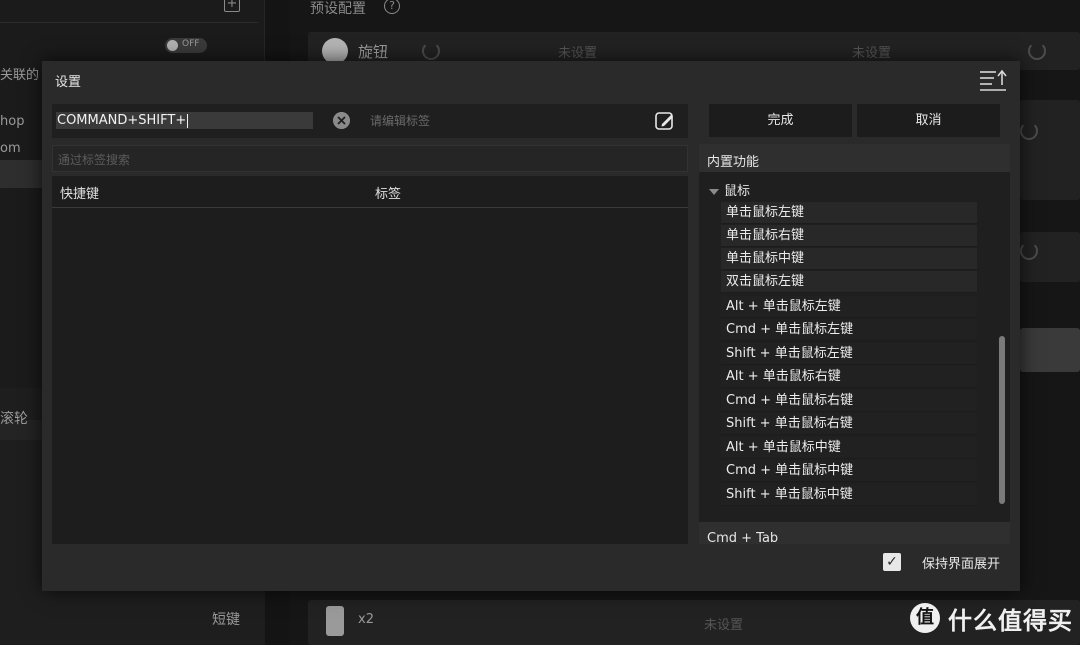 The width and height of the screenshot is (1080, 645). Describe the element at coordinates (849, 448) in the screenshot. I see `list-item: Alt + 单击鼠标中键` at that location.